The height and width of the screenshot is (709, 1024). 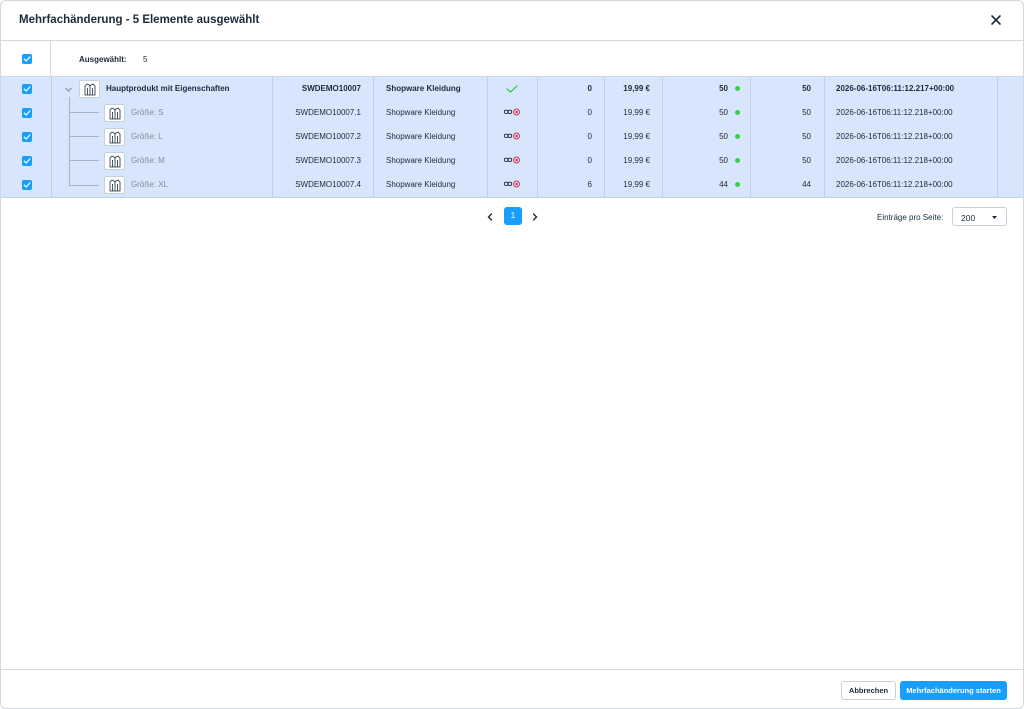 I want to click on product-number: SWDEMO10007, so click(x=331, y=88).